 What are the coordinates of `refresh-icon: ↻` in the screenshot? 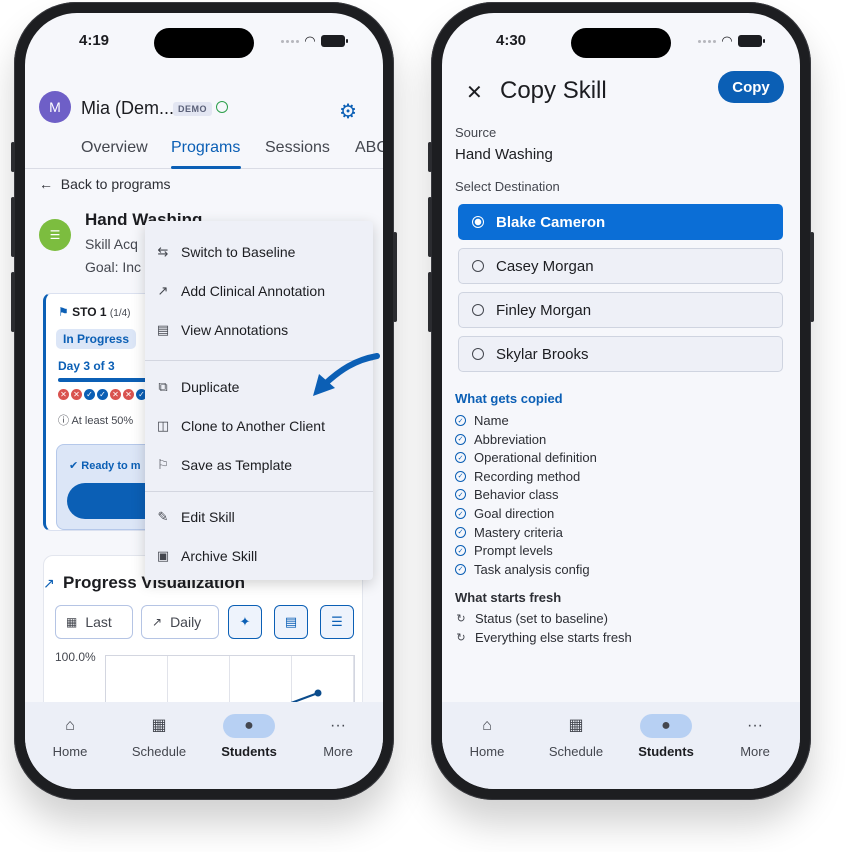 It's located at (461, 619).